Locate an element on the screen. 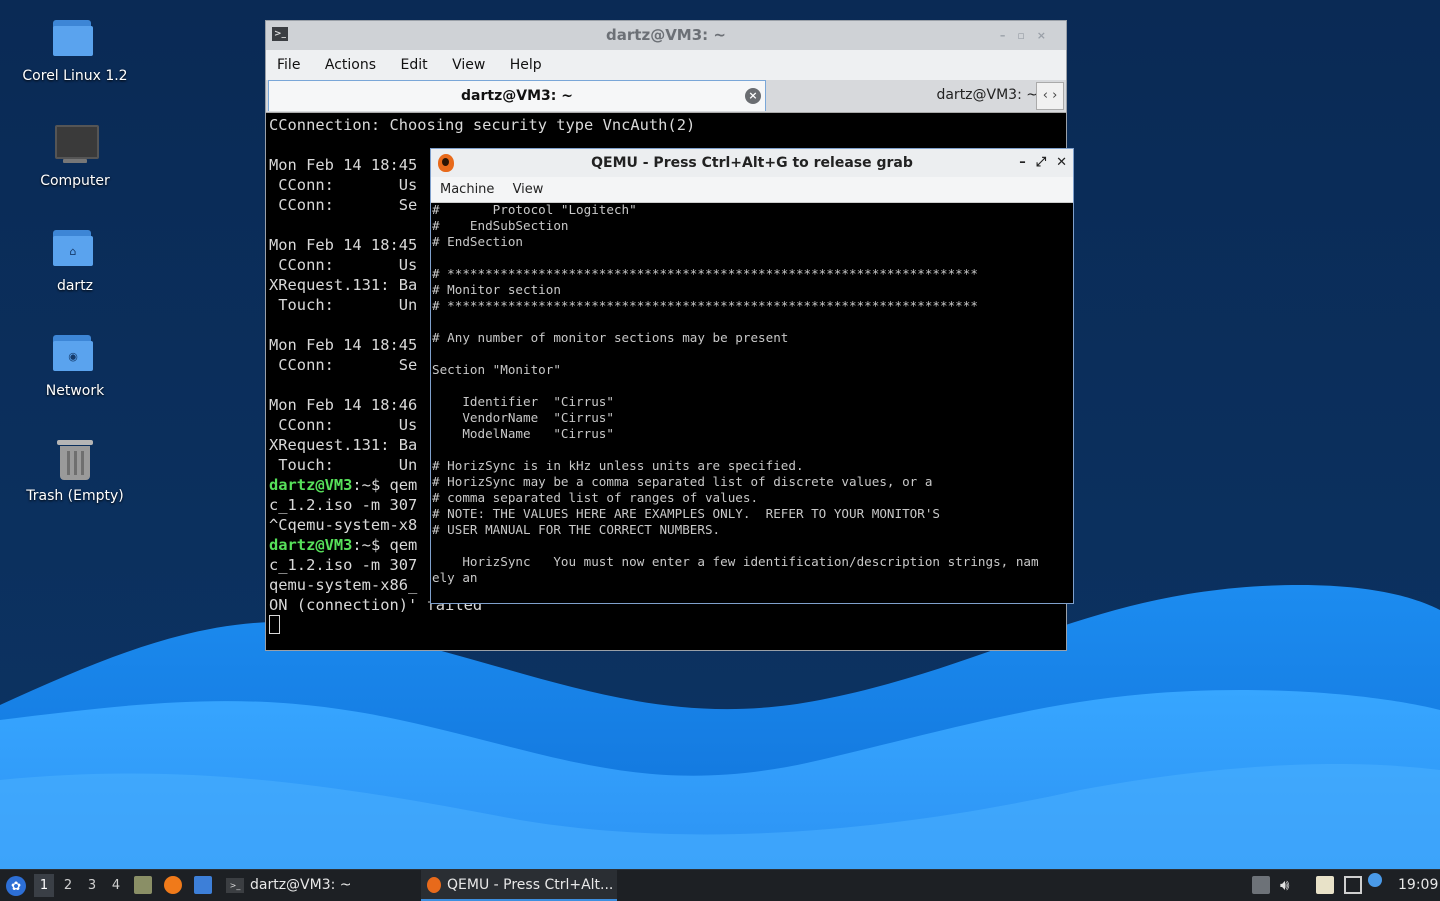  terminal-line: qemu-system-x86_ is located at coordinates (343, 585).